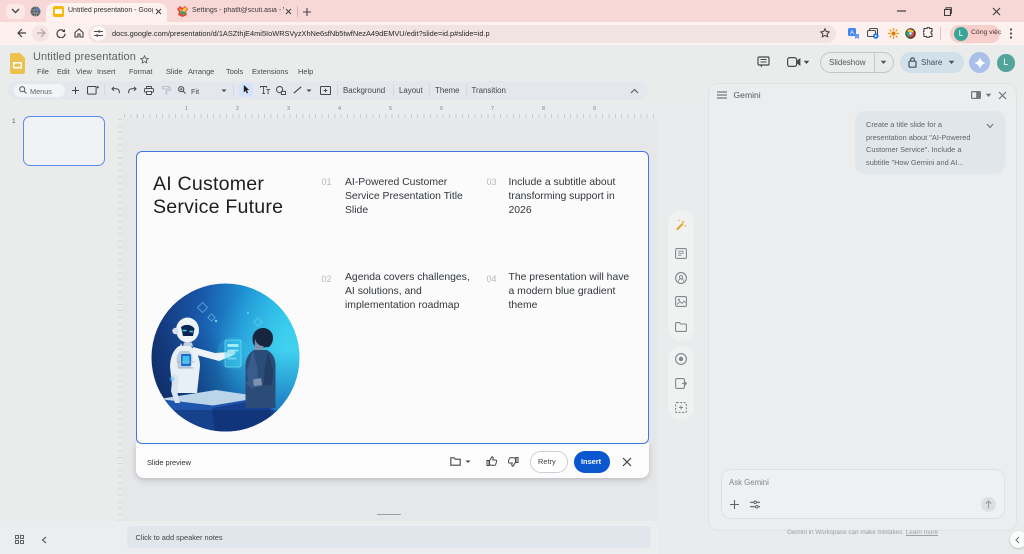 The height and width of the screenshot is (554, 1024). Describe the element at coordinates (852, 33) in the screenshot. I see `svg-text: A` at that location.